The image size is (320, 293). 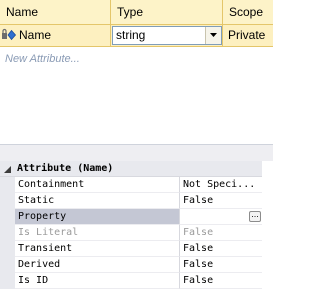 I want to click on type-value: string, so click(x=131, y=35).